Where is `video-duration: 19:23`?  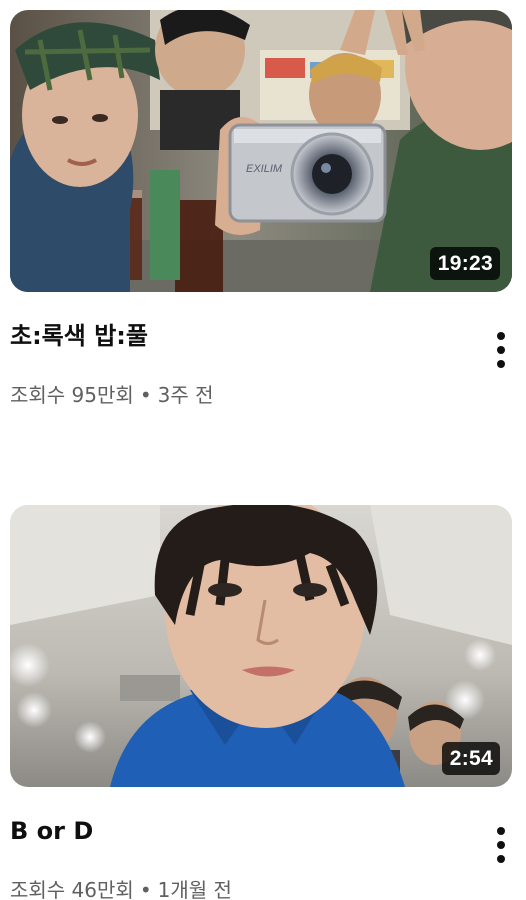
video-duration: 19:23 is located at coordinates (464, 263).